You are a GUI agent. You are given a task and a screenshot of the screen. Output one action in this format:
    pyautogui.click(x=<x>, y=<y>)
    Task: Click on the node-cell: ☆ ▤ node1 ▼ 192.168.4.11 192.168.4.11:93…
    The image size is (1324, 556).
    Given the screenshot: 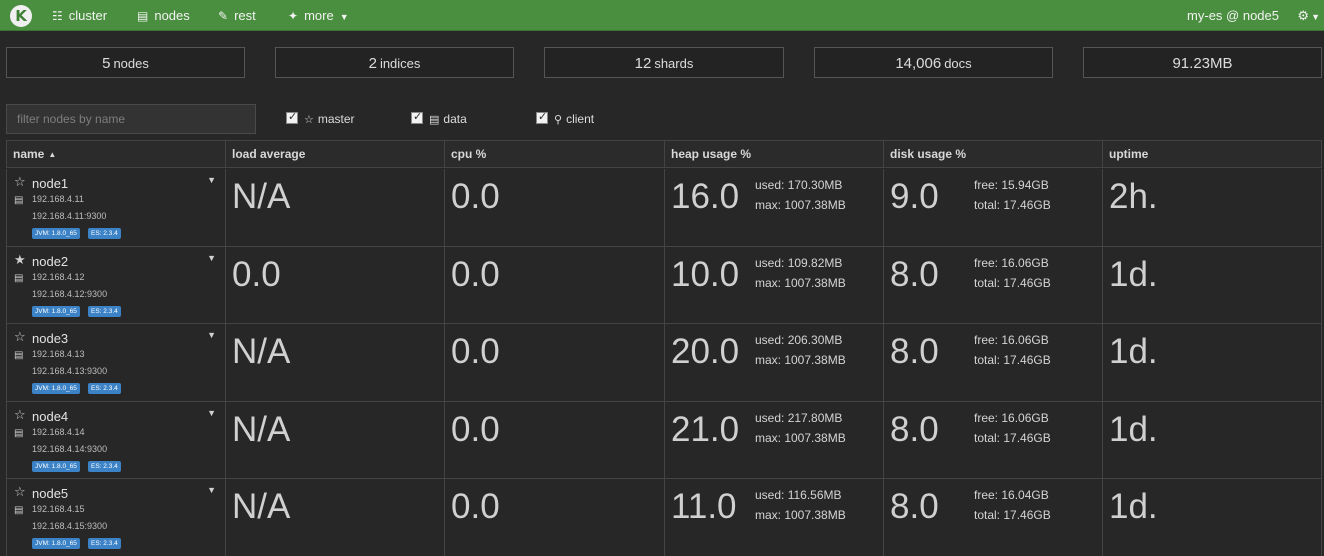 What is the action you would take?
    pyautogui.click(x=115, y=207)
    